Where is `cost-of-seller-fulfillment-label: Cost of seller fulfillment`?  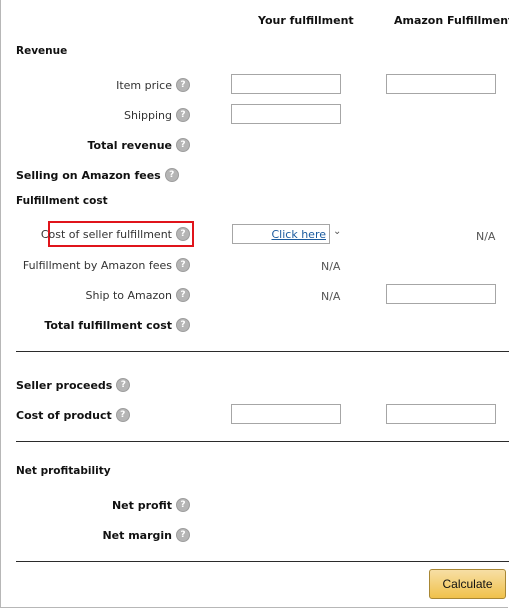
cost-of-seller-fulfillment-label: Cost of seller fulfillment is located at coordinates (106, 234).